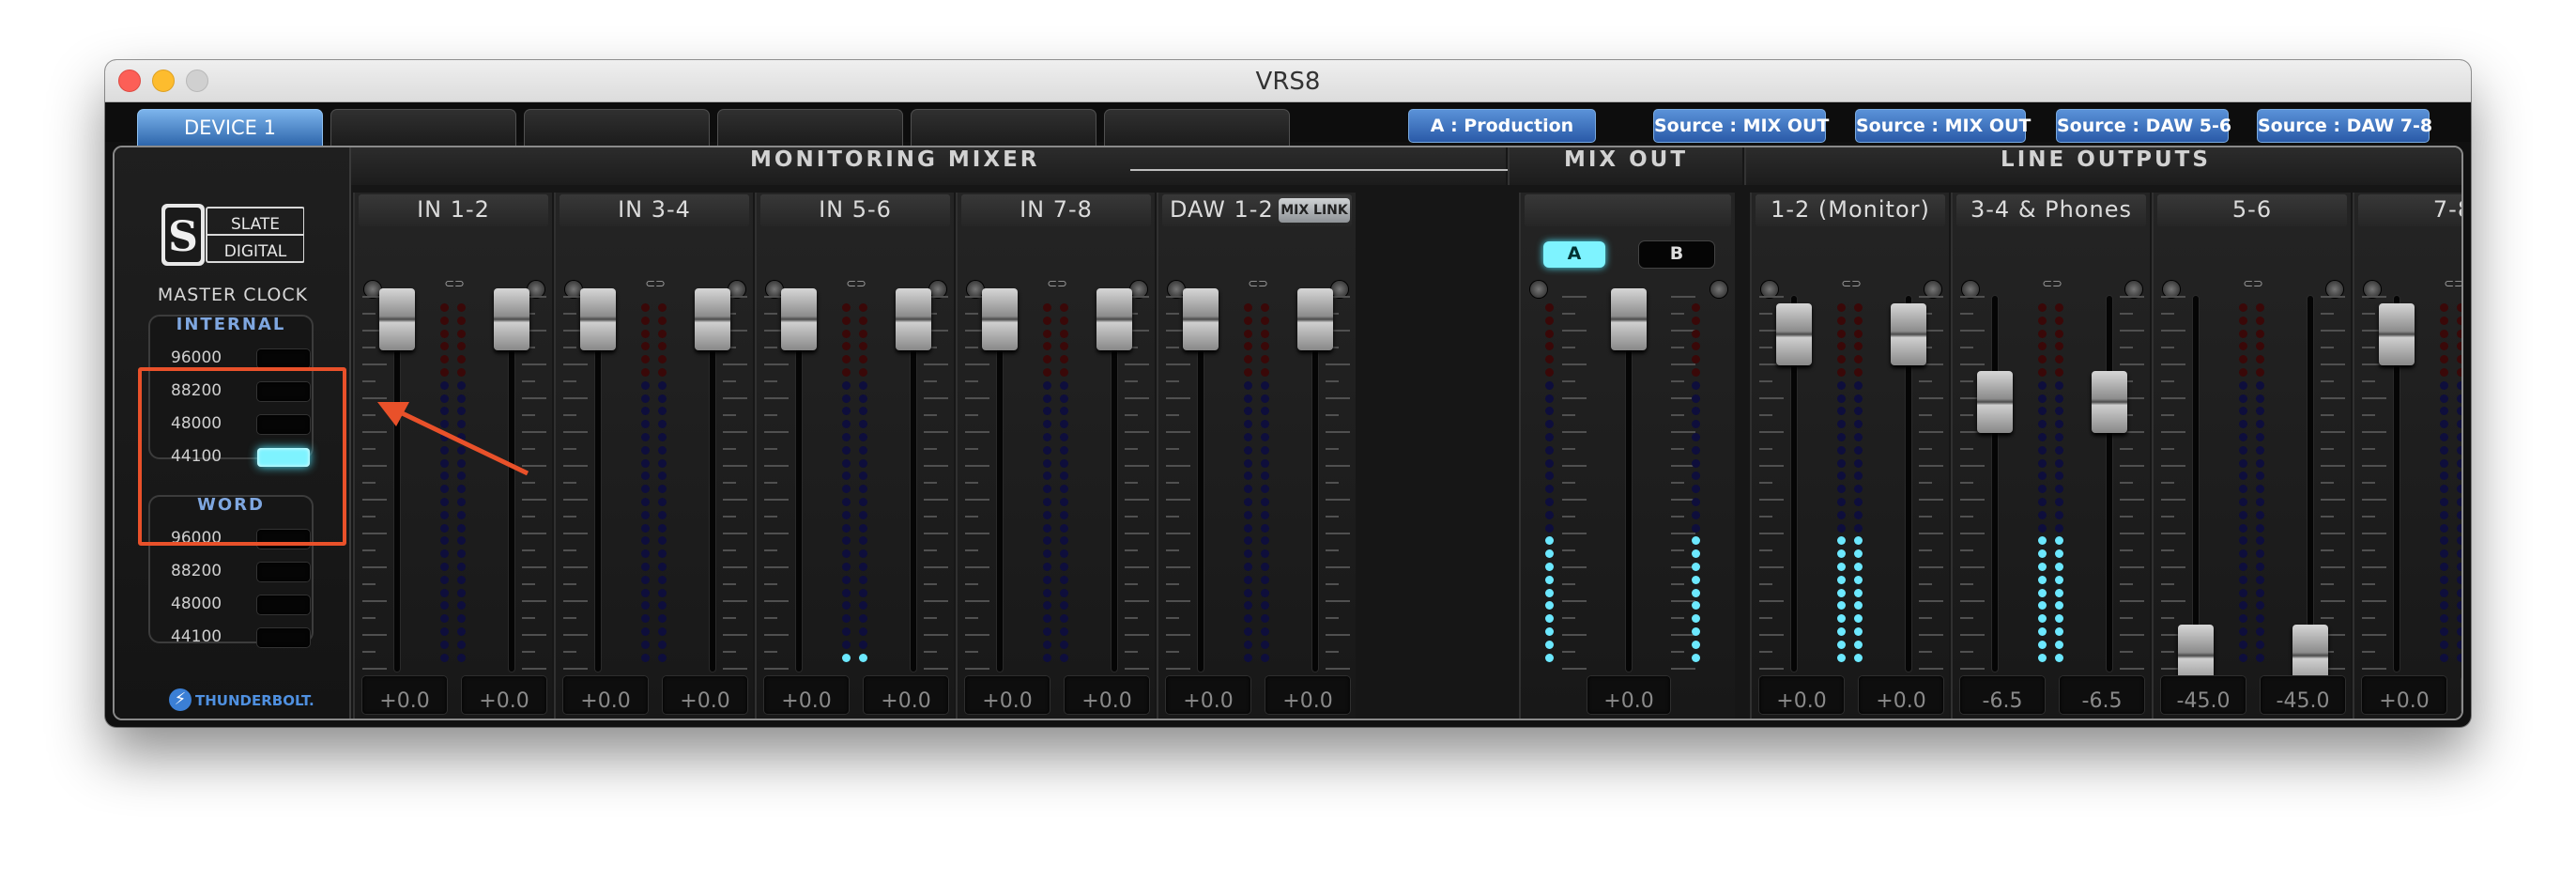  I want to click on word-rate-row: 88200, so click(235, 573).